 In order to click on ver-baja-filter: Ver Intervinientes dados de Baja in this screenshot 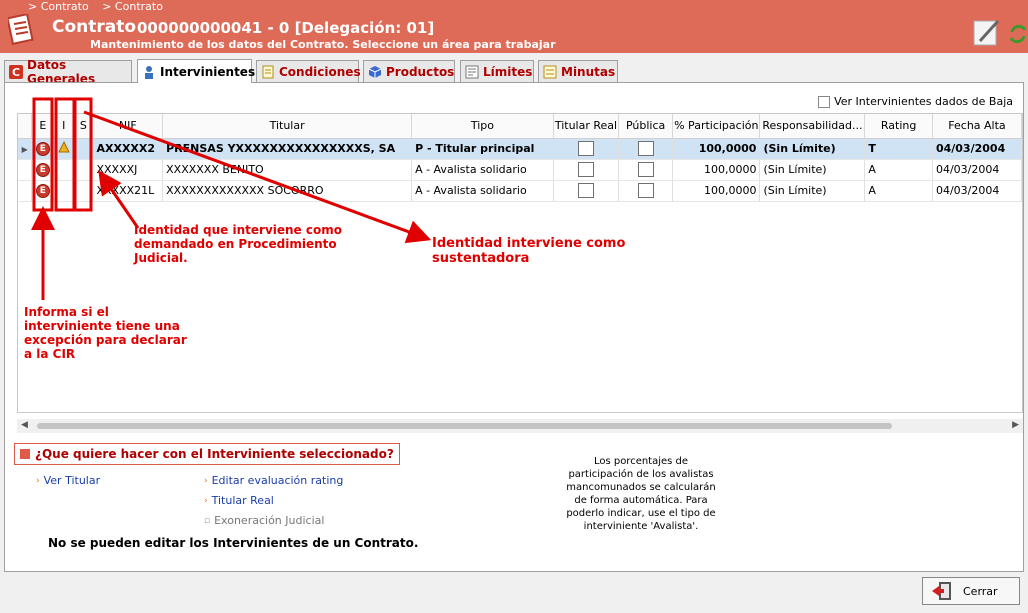, I will do `click(915, 101)`.